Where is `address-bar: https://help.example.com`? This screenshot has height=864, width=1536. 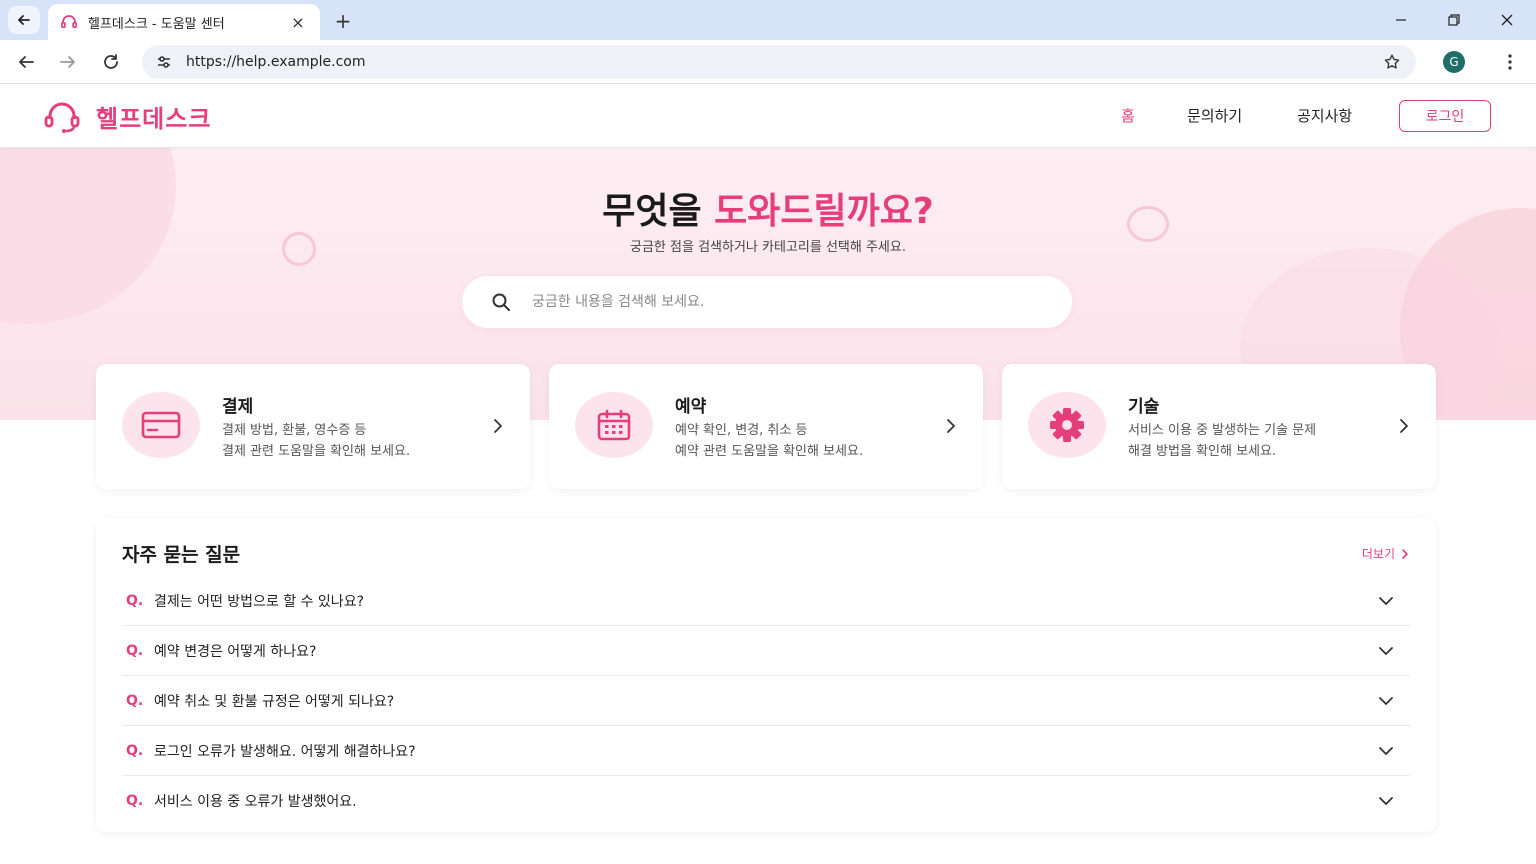
address-bar: https://help.example.com is located at coordinates (779, 62).